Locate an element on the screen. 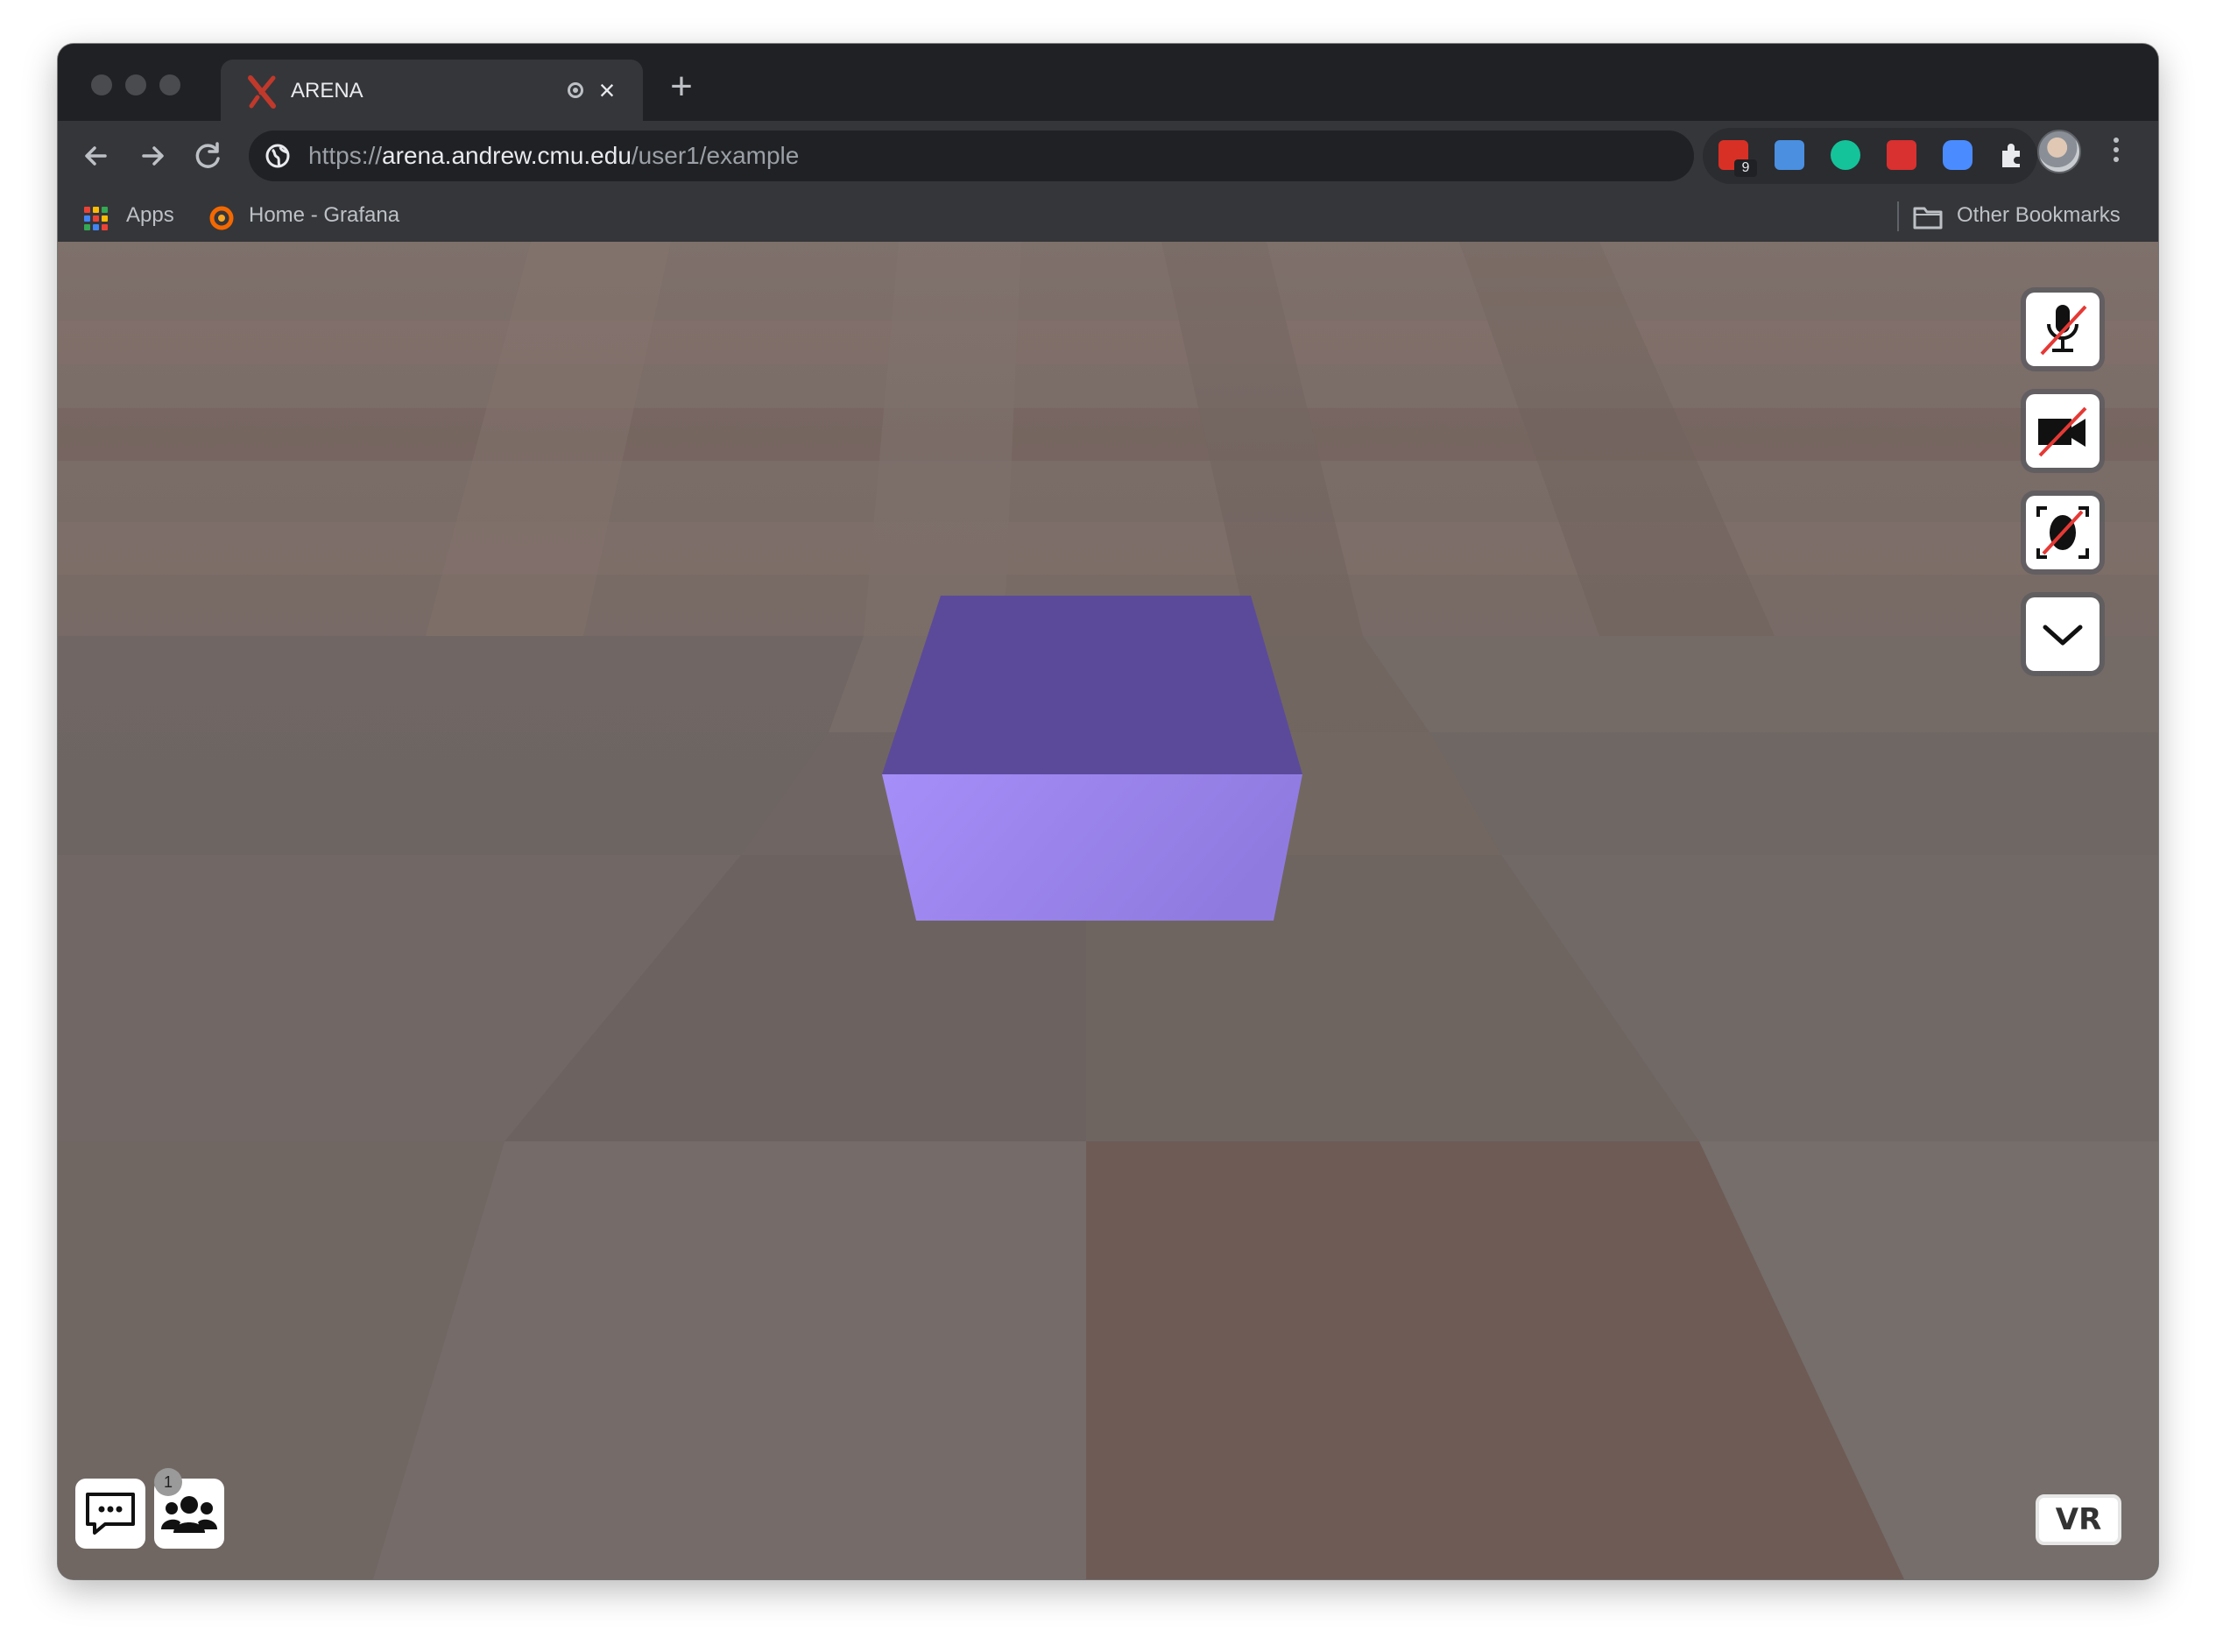  video-off-icon is located at coordinates (2062, 431).